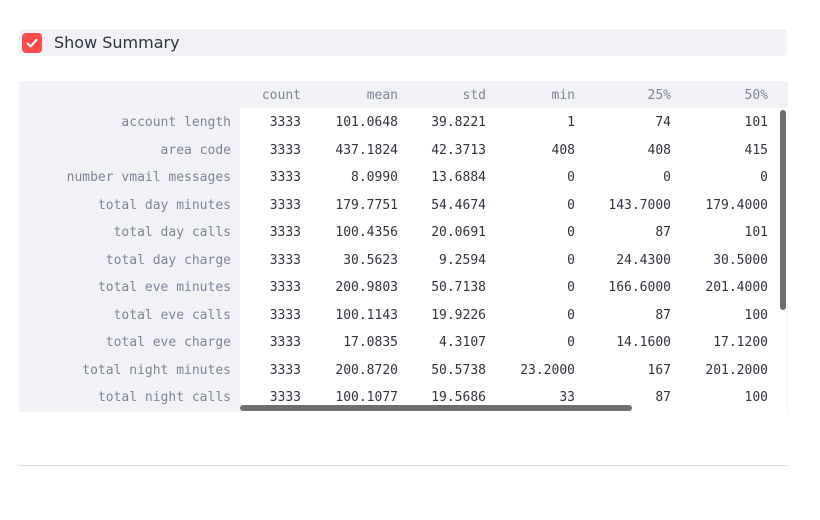  Describe the element at coordinates (458, 150) in the screenshot. I see `table-cell: 42.3713` at that location.